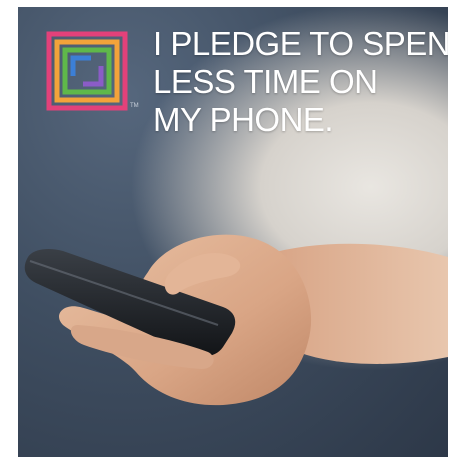  I want to click on headline-line-1: I PLEDGE TO SPEND, so click(300, 43).